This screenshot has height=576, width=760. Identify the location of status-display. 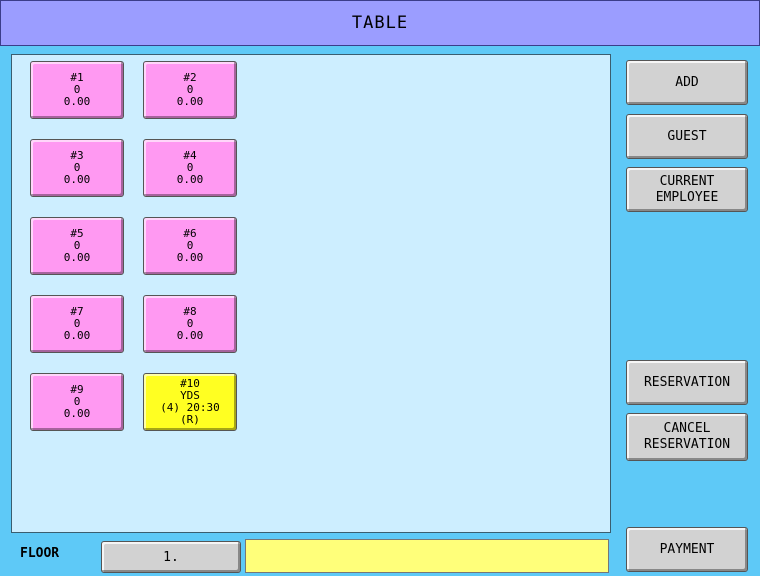
(427, 556).